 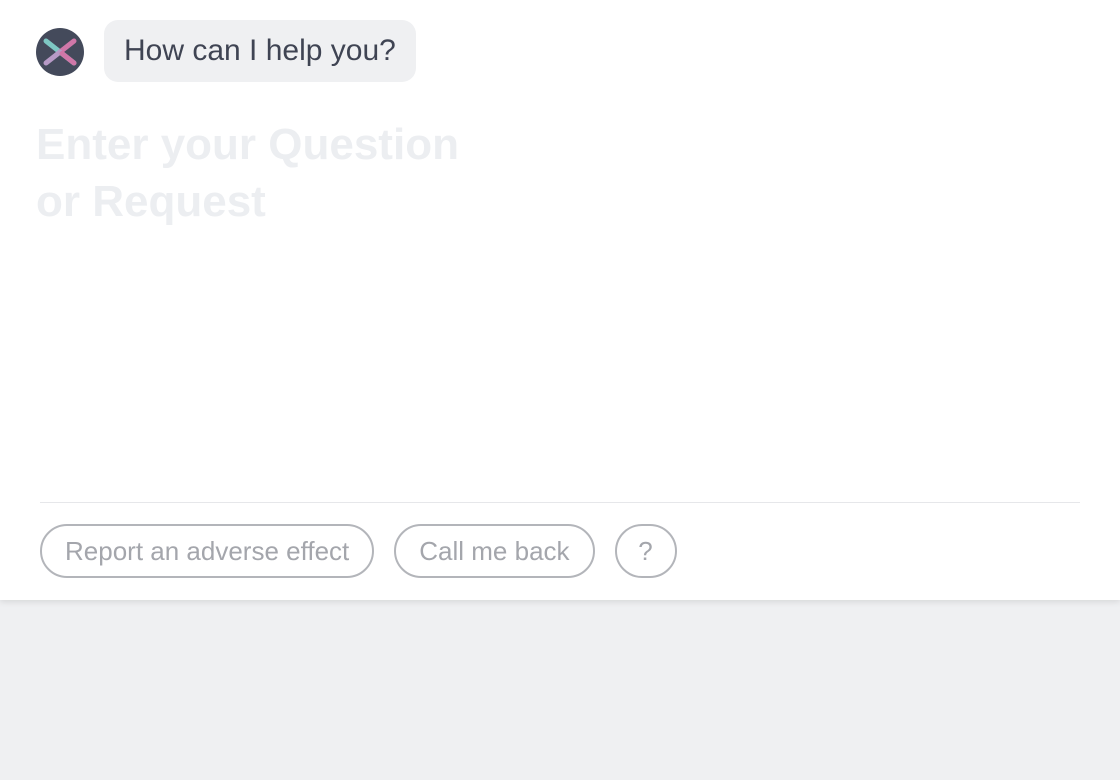 I want to click on assistant-greeting-bubble: How can I help you?, so click(x=260, y=51).